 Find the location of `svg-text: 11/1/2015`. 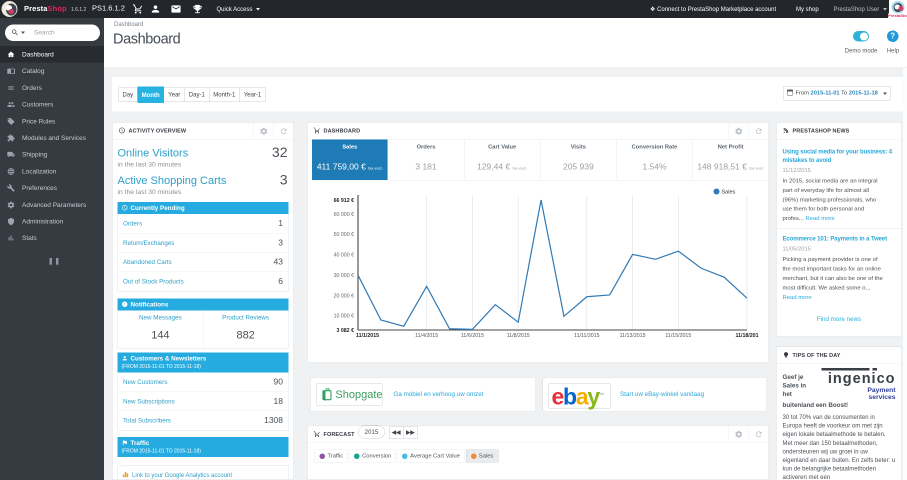

svg-text: 11/1/2015 is located at coordinates (367, 336).